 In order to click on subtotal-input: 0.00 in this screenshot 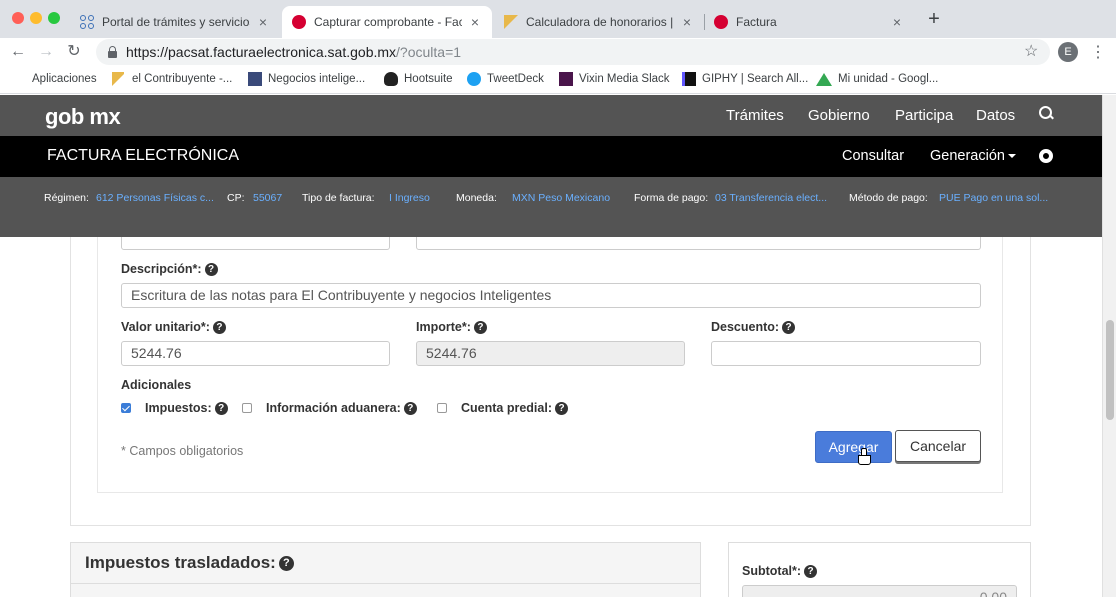, I will do `click(879, 591)`.